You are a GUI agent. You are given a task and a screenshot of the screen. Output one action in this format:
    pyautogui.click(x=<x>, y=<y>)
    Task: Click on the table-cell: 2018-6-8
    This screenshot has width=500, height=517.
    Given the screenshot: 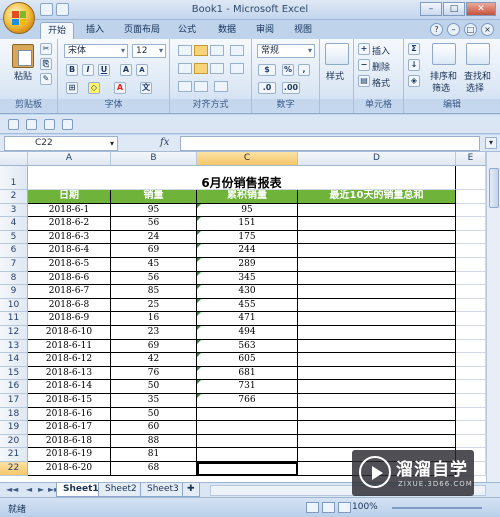 What is the action you would take?
    pyautogui.click(x=69, y=305)
    